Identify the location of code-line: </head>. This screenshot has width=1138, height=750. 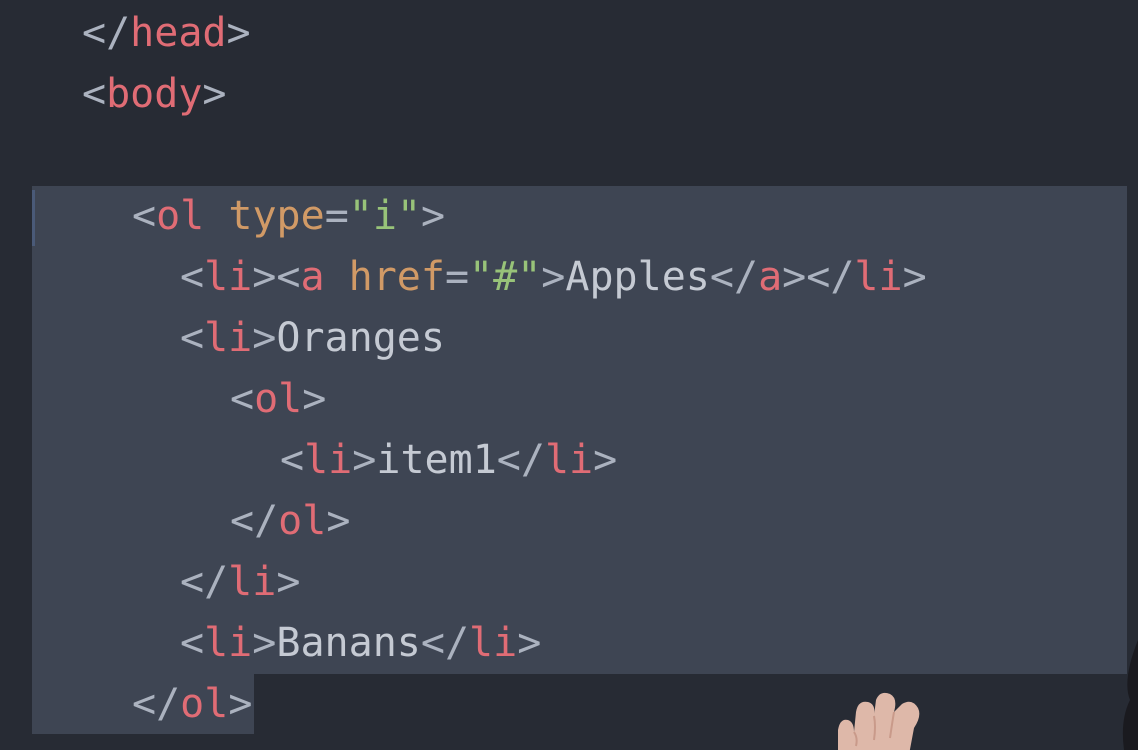
(166, 33).